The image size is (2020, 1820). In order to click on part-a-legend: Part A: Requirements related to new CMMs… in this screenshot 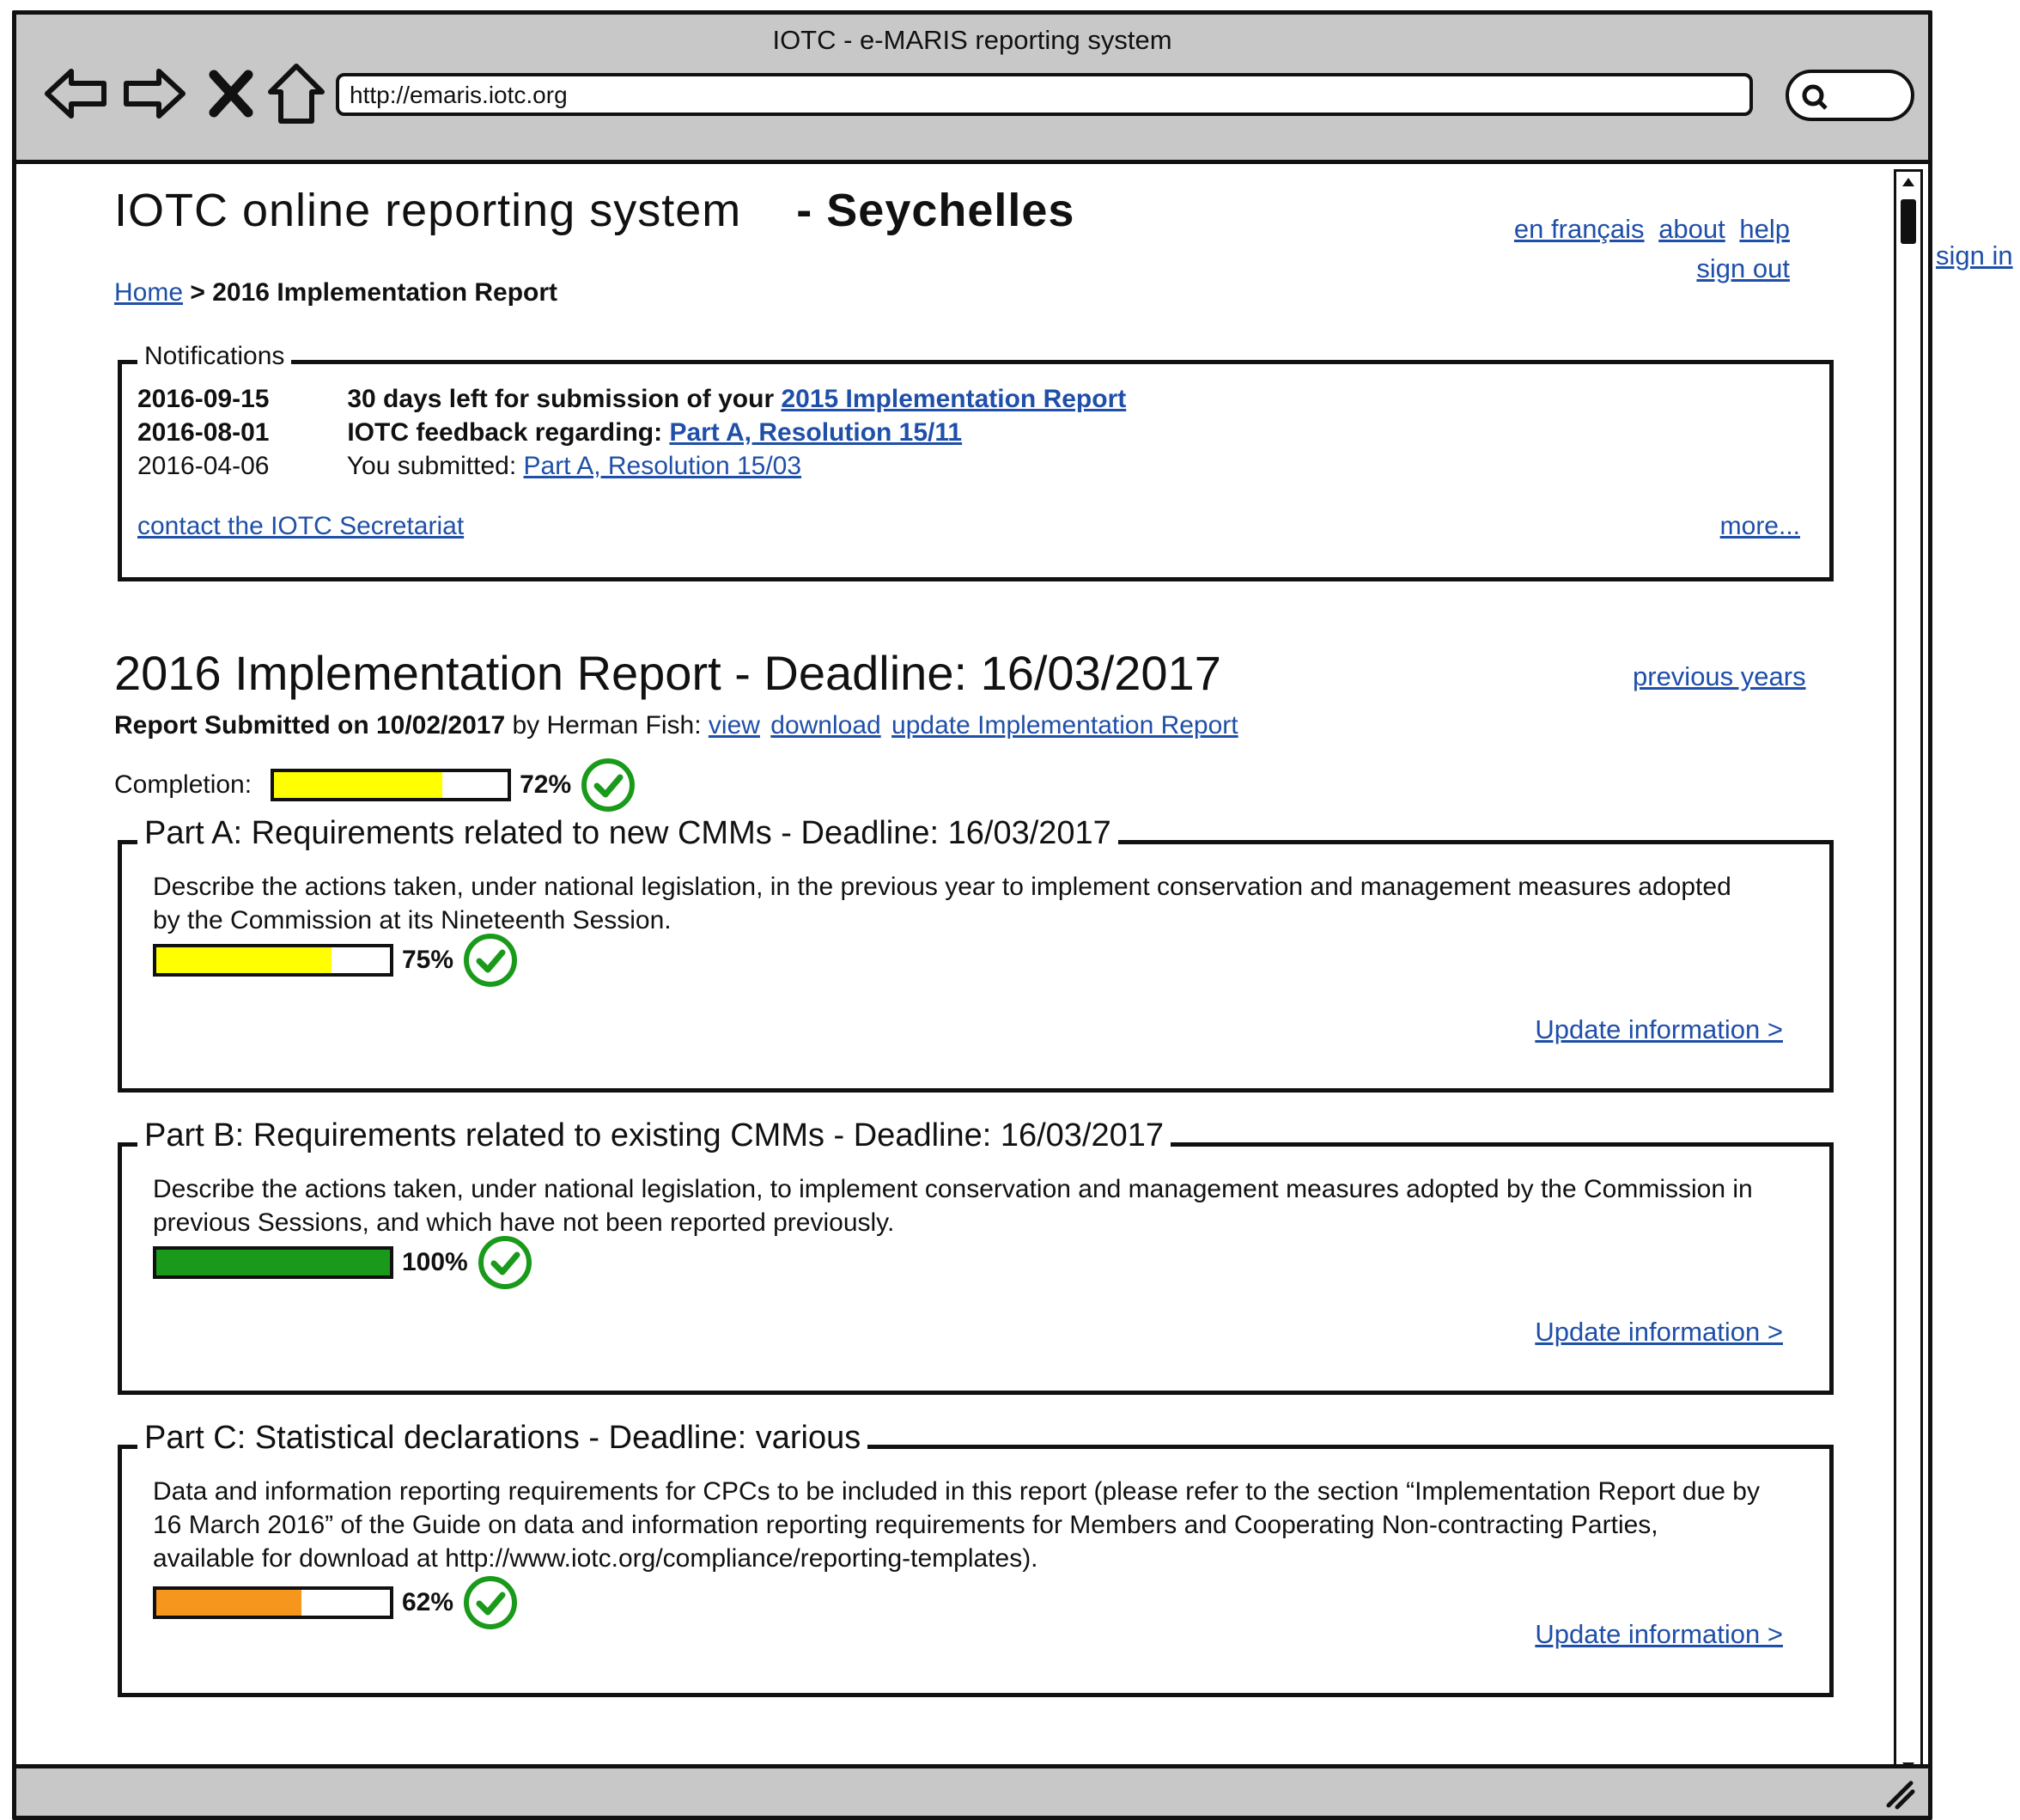, I will do `click(627, 834)`.